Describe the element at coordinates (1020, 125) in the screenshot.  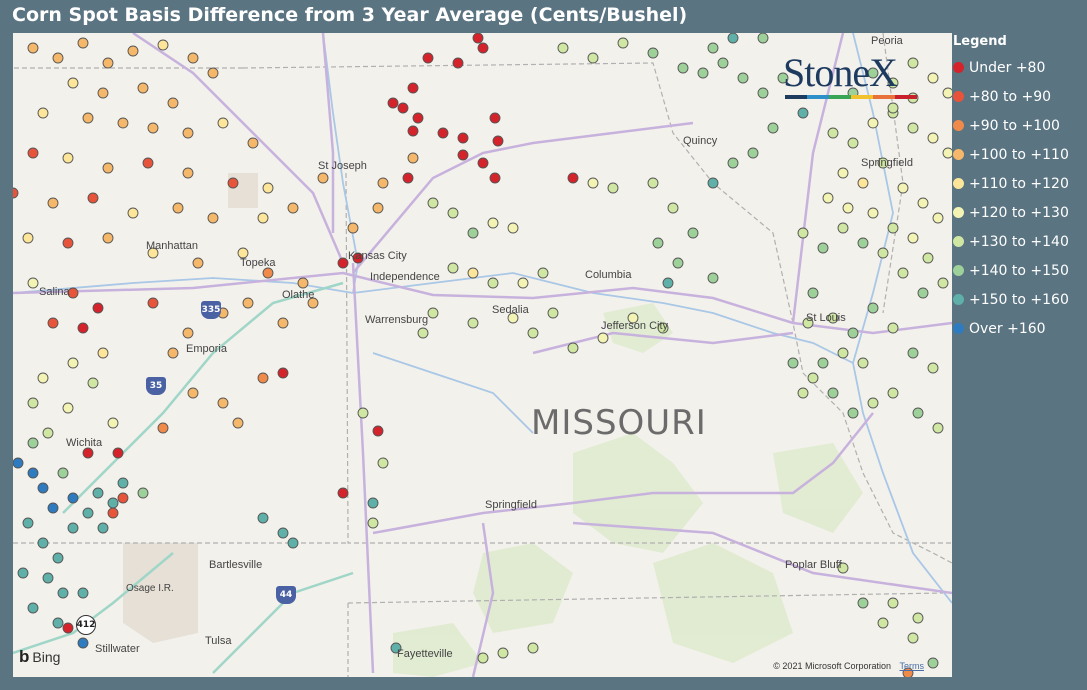
I see `legend-item: +90 to +100` at that location.